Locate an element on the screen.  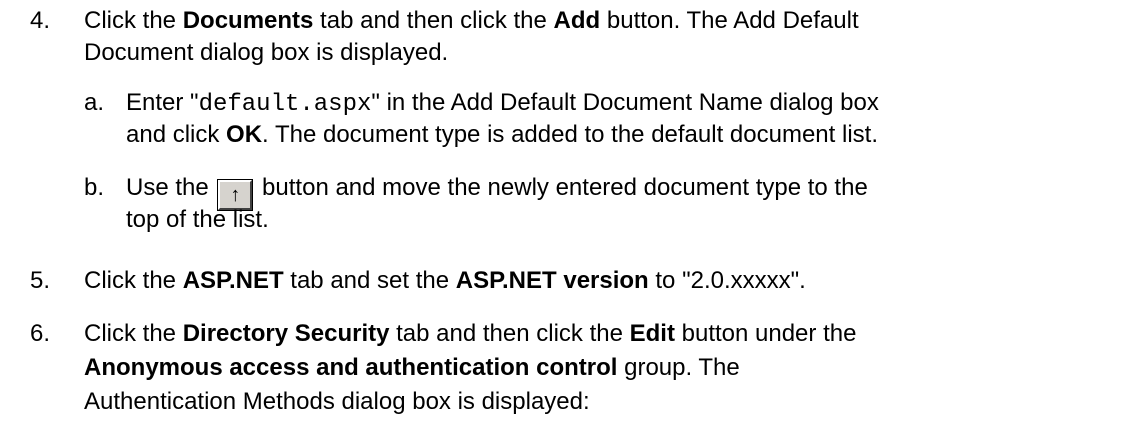
bold-term: Edit is located at coordinates (652, 333).